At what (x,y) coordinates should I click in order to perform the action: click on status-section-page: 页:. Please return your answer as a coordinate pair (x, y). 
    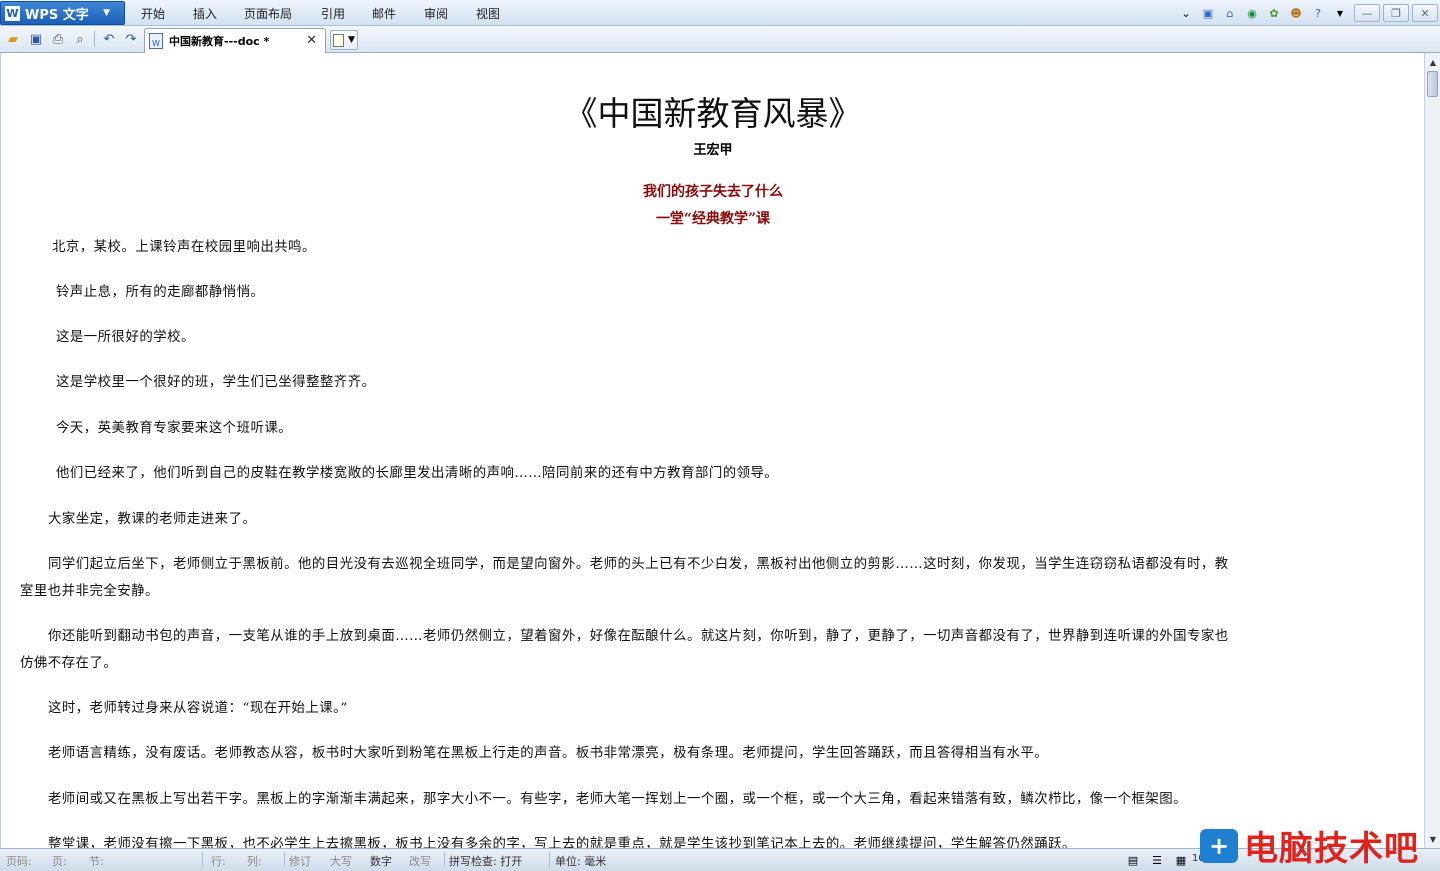
    Looking at the image, I should click on (59, 861).